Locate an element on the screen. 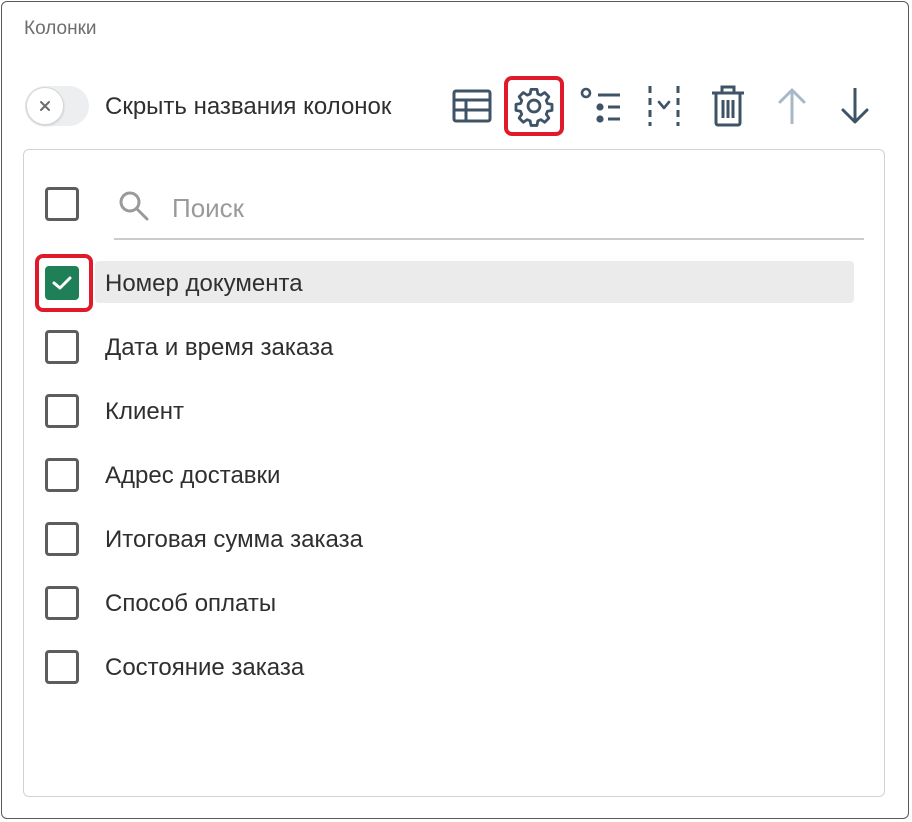 The image size is (912, 822). search-underline is located at coordinates (489, 239).